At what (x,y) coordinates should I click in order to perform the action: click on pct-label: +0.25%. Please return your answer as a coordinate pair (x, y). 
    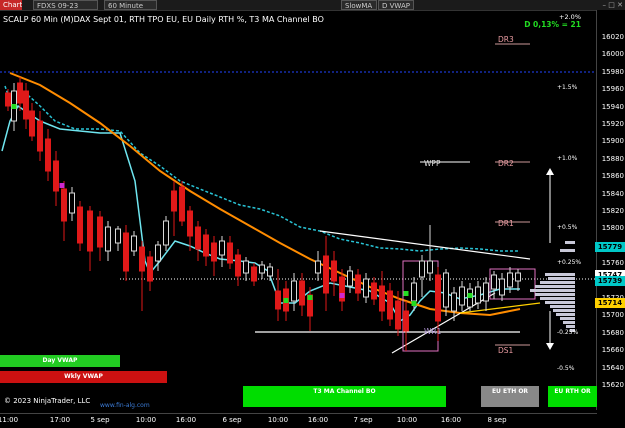
    Looking at the image, I should click on (569, 262).